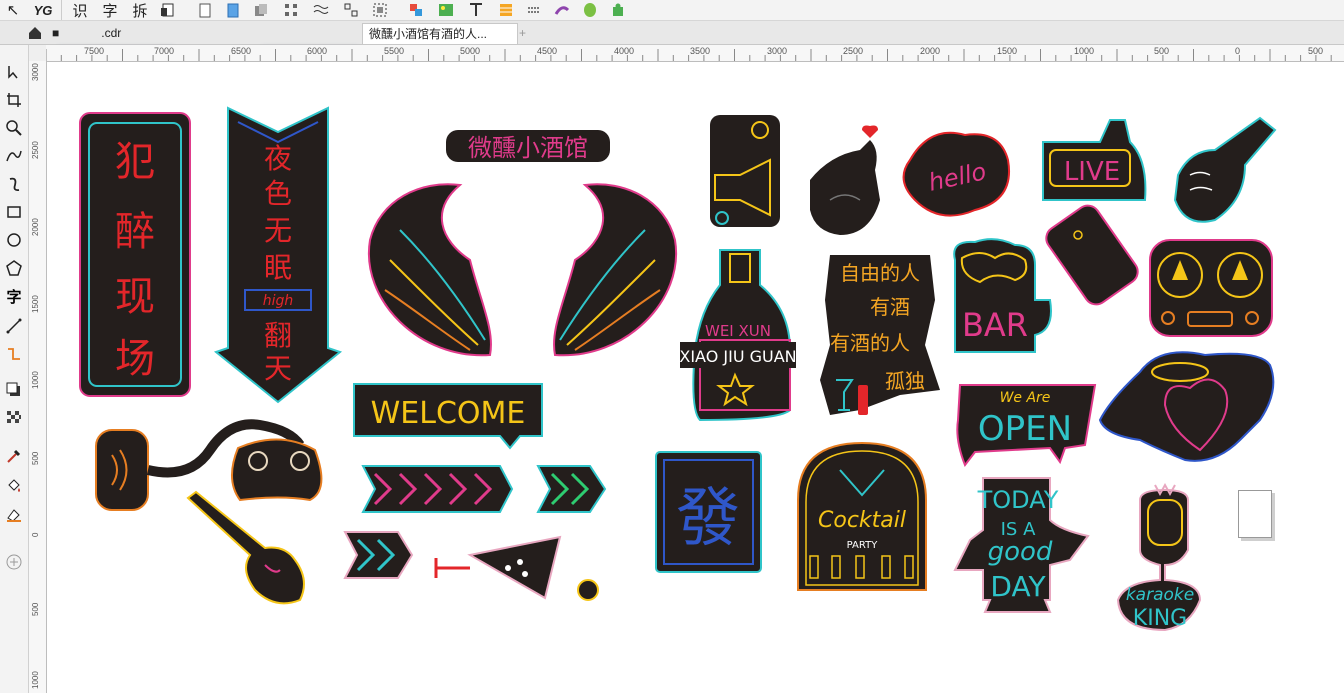  I want to click on connector-icon, so click(14, 354).